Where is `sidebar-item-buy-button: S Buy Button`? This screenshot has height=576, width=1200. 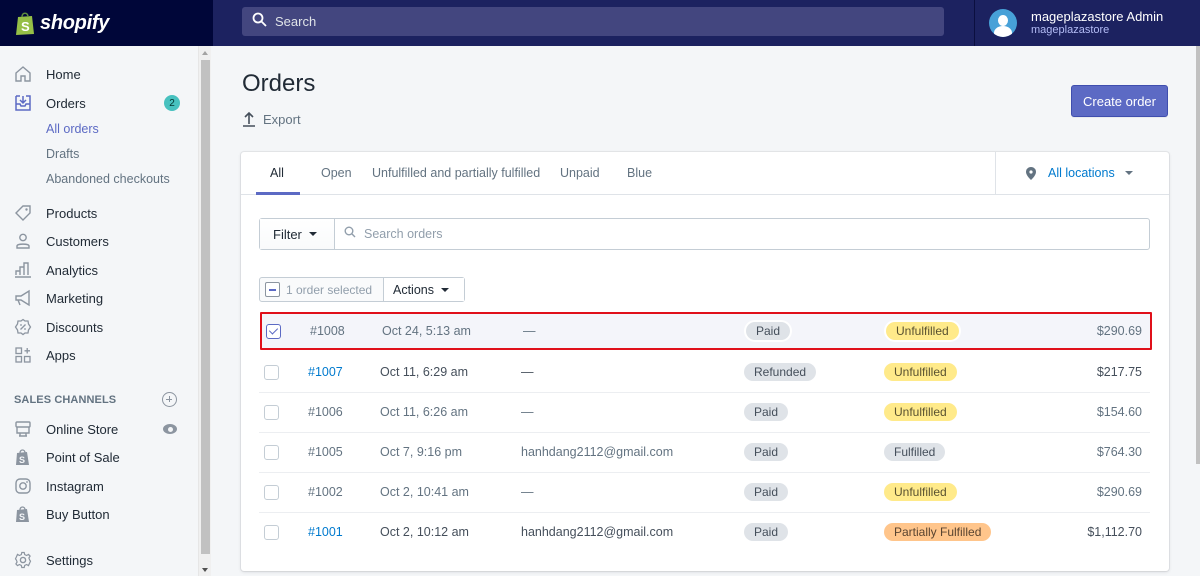 sidebar-item-buy-button: S Buy Button is located at coordinates (98, 514).